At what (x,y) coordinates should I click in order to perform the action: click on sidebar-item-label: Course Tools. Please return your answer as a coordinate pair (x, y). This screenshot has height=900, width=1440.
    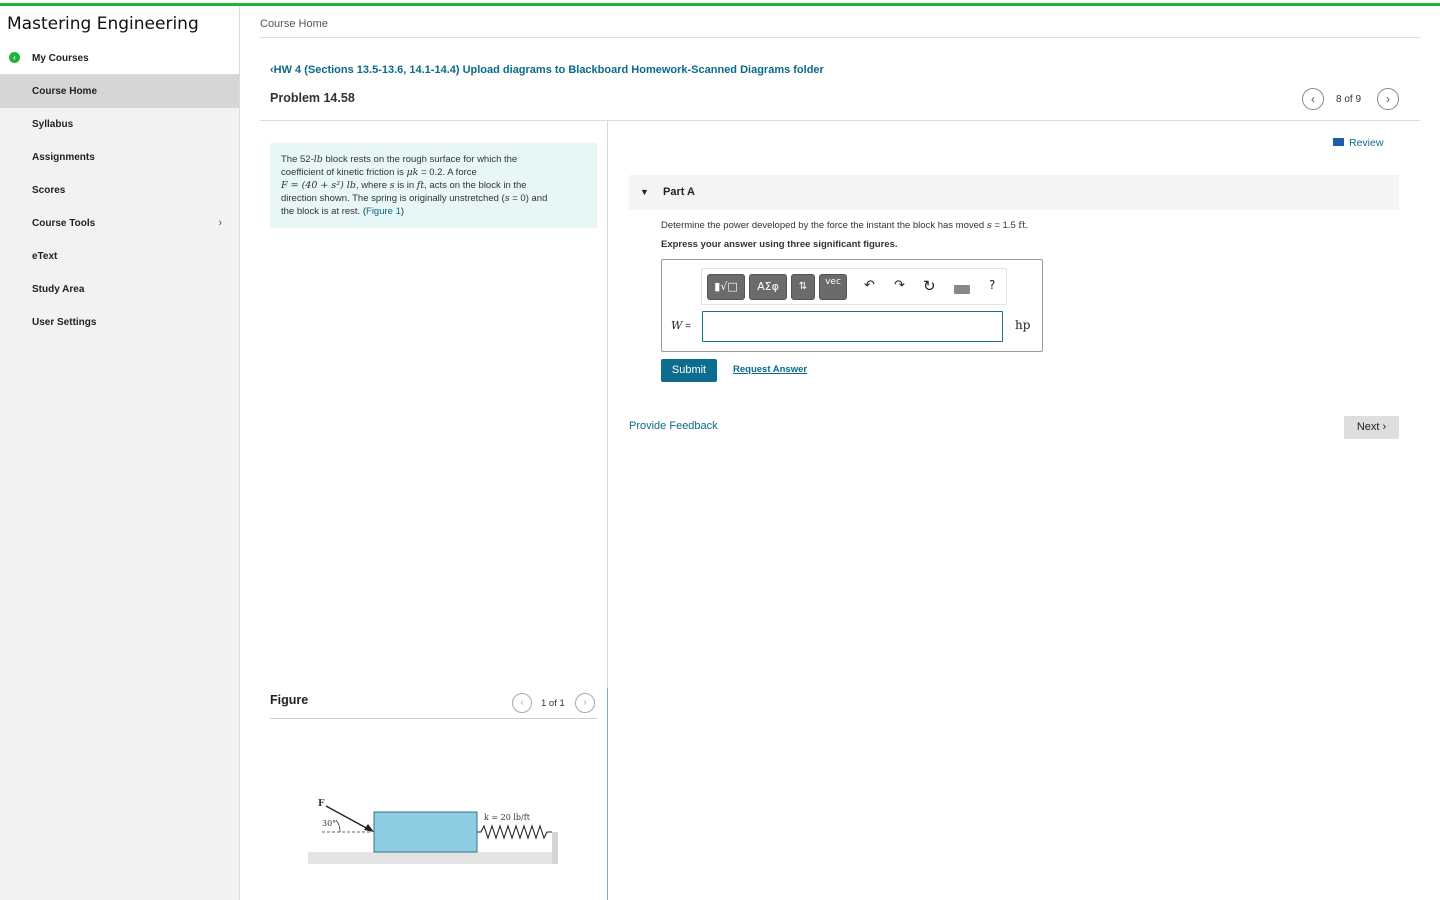
    Looking at the image, I should click on (64, 223).